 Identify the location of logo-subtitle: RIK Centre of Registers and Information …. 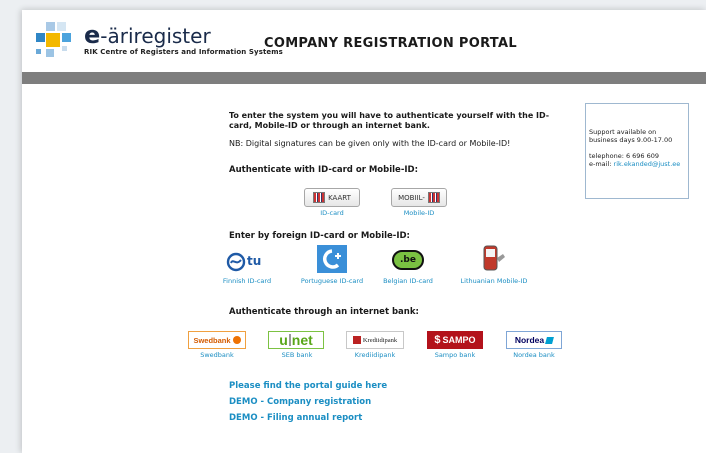
(183, 52).